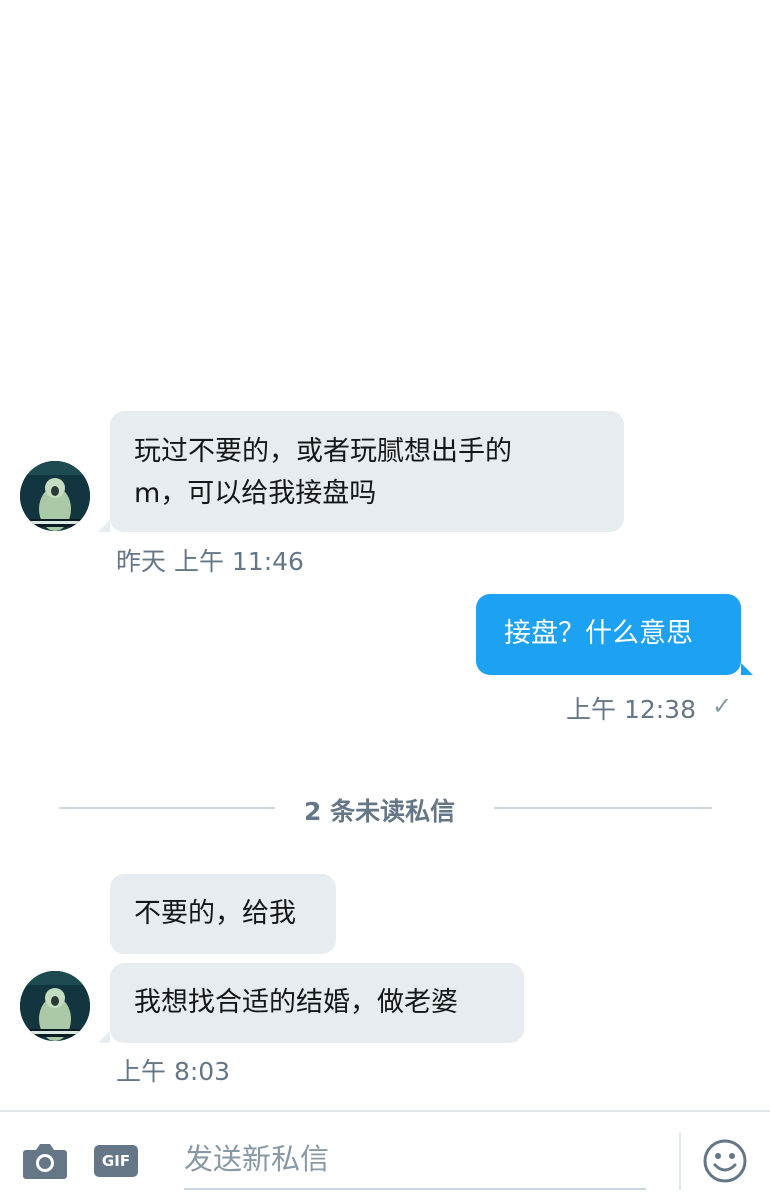 This screenshot has width=770, height=1200. What do you see at coordinates (45, 1160) in the screenshot?
I see `camera-icon` at bounding box center [45, 1160].